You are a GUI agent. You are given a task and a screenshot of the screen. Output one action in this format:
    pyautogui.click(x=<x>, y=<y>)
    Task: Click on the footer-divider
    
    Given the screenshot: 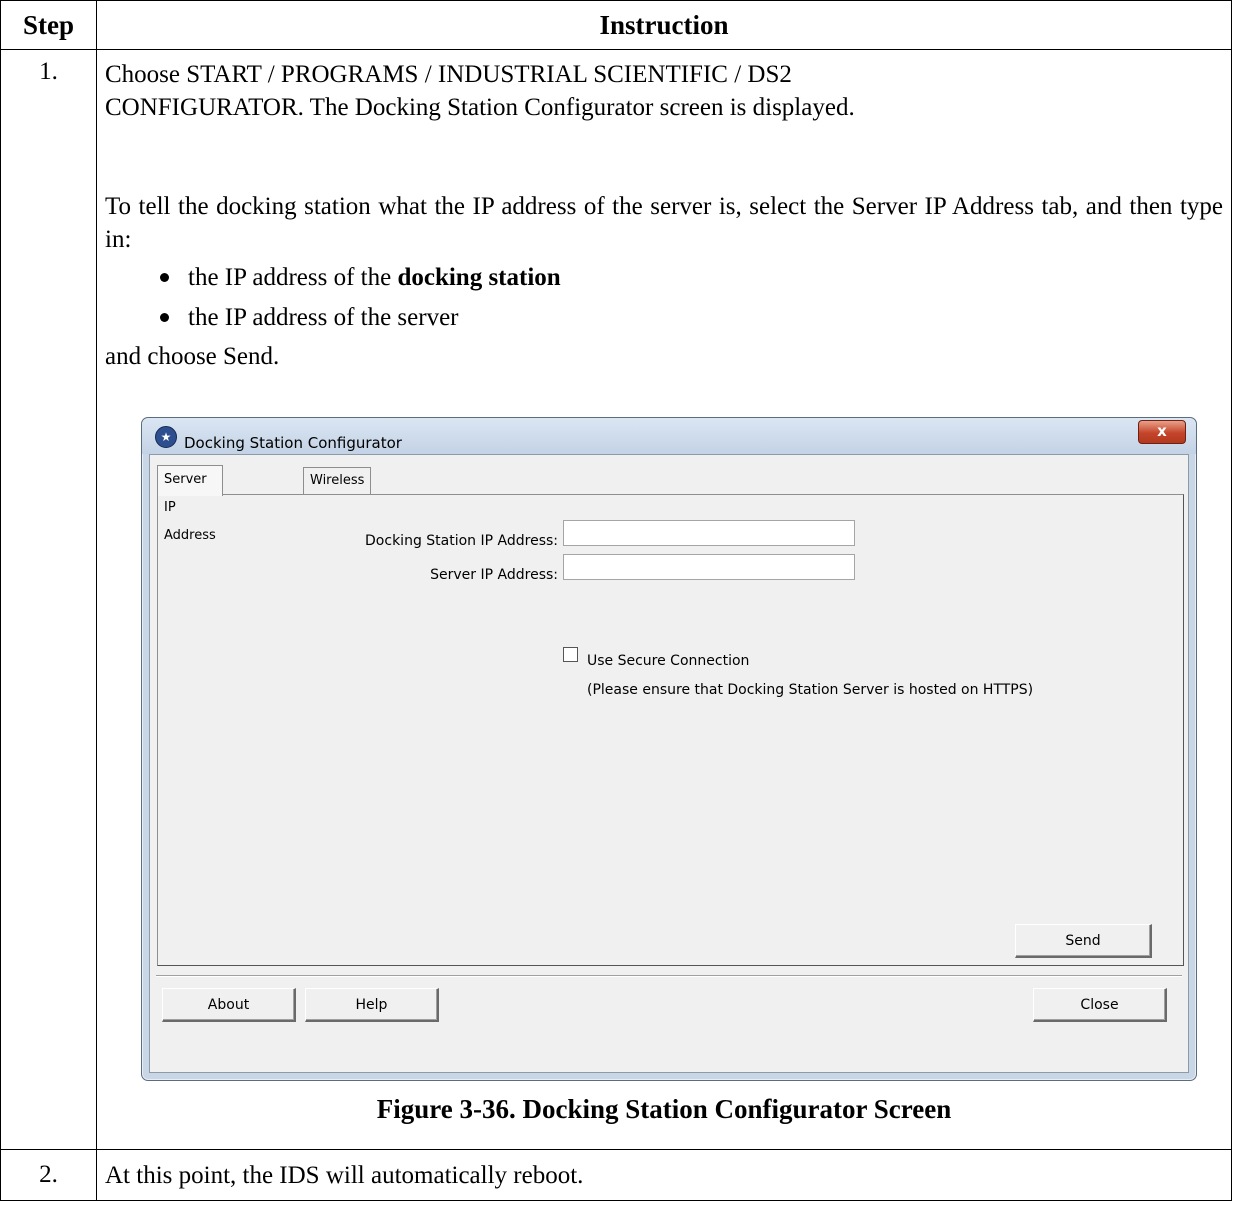 What is the action you would take?
    pyautogui.click(x=669, y=976)
    